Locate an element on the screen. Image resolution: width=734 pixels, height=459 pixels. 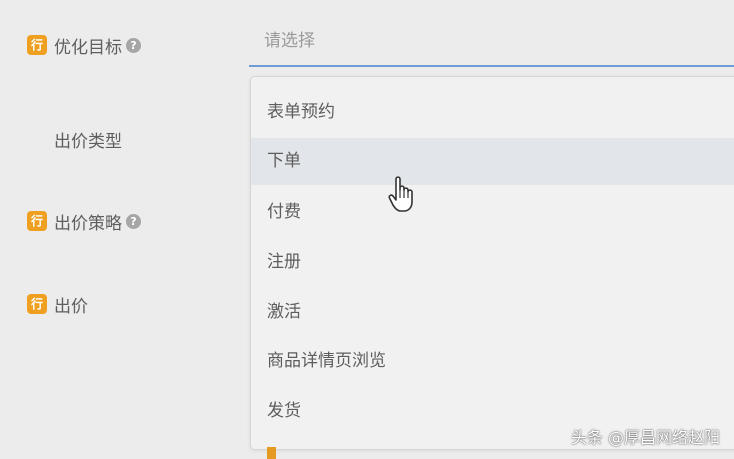
form-label-bid-type: 出价类型 is located at coordinates (88, 139).